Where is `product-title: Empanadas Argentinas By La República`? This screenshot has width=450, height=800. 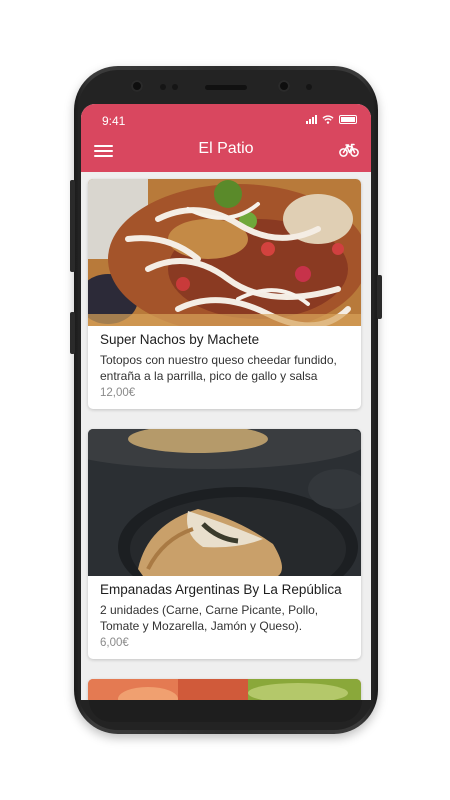
product-title: Empanadas Argentinas By La República is located at coordinates (221, 589).